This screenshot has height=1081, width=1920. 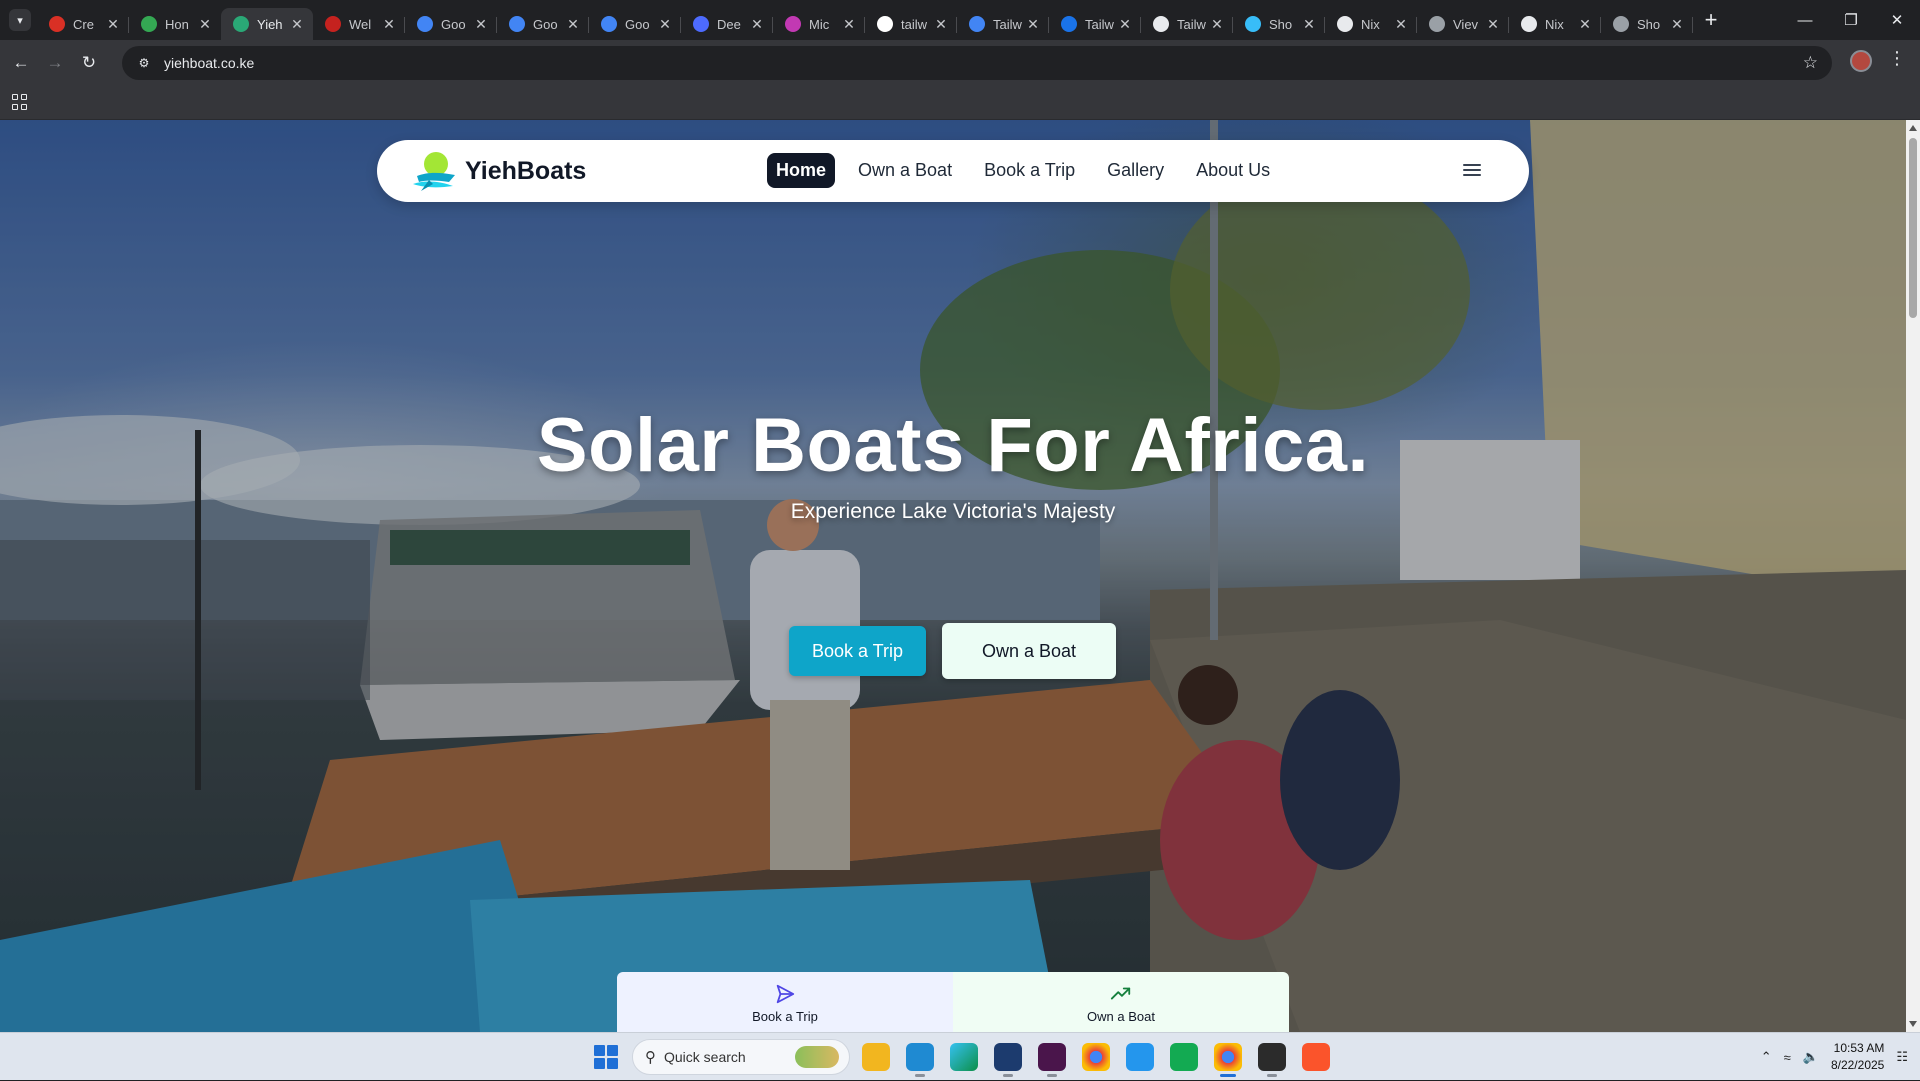 What do you see at coordinates (1913, 576) in the screenshot?
I see `page-scrollbar` at bounding box center [1913, 576].